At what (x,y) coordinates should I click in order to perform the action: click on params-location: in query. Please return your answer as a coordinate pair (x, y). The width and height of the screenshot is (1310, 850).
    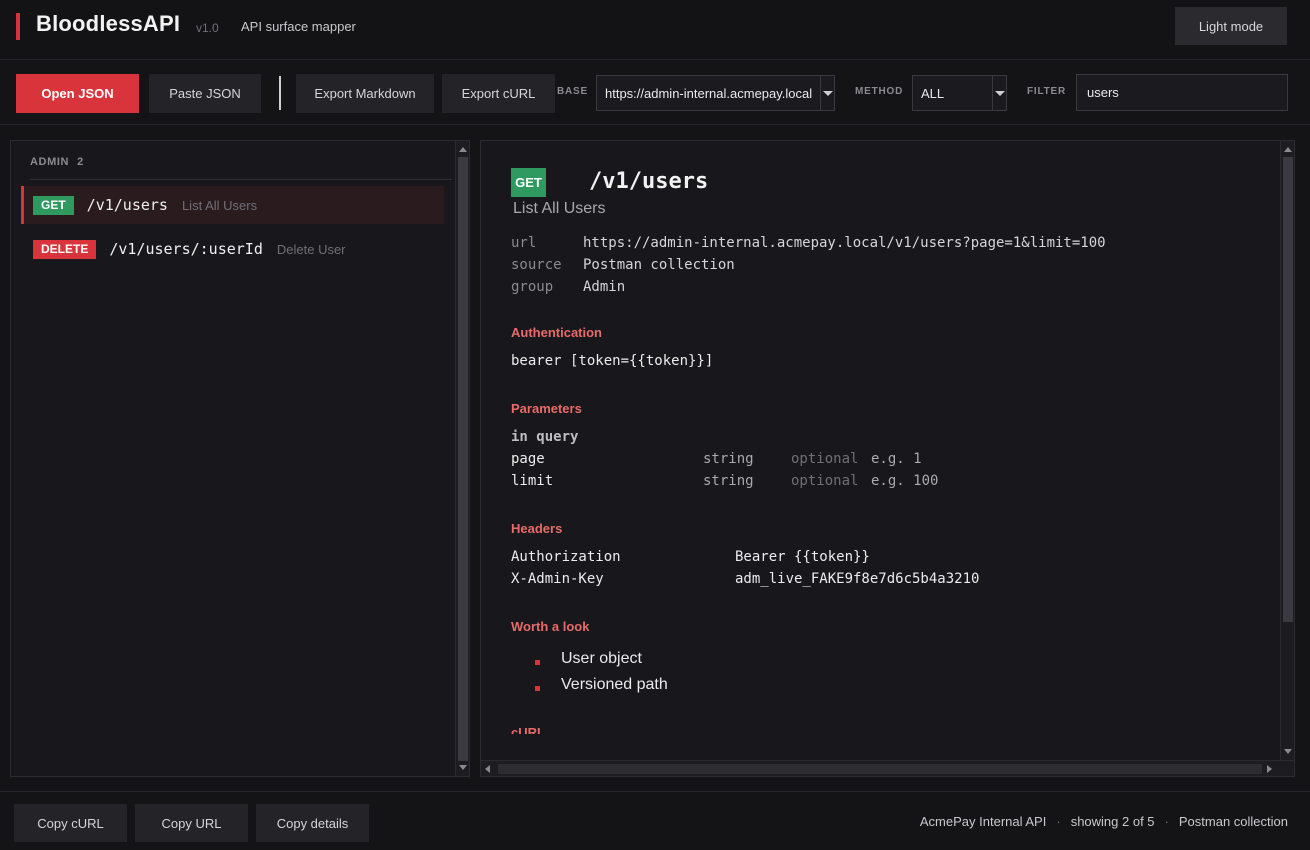
    Looking at the image, I should click on (545, 437).